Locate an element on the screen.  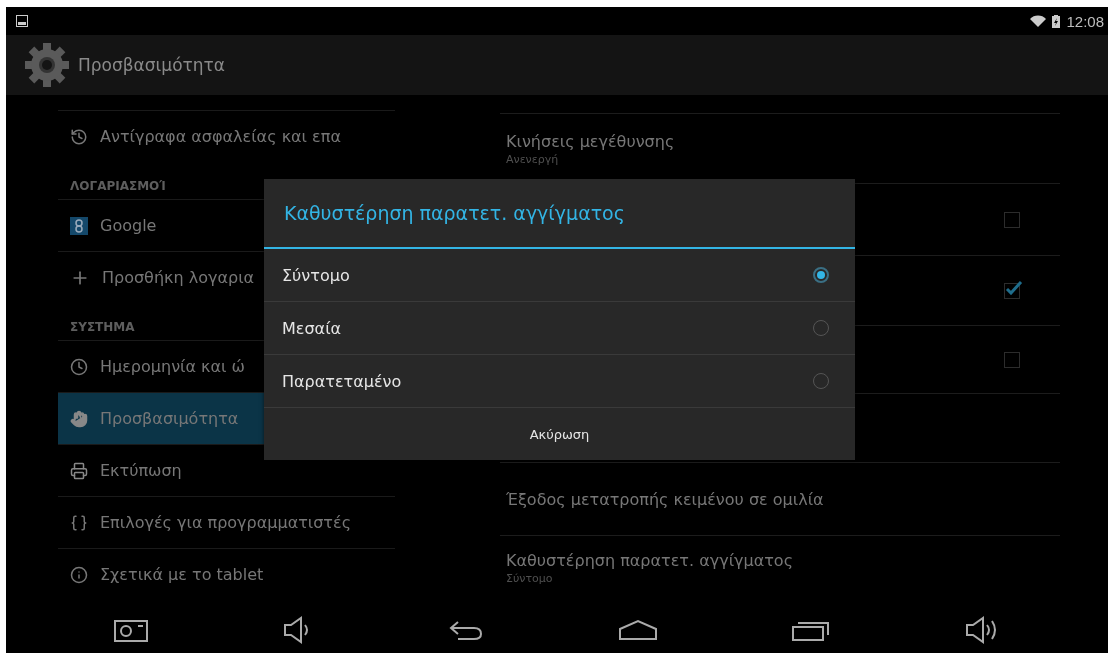
history-icon is located at coordinates (79, 136).